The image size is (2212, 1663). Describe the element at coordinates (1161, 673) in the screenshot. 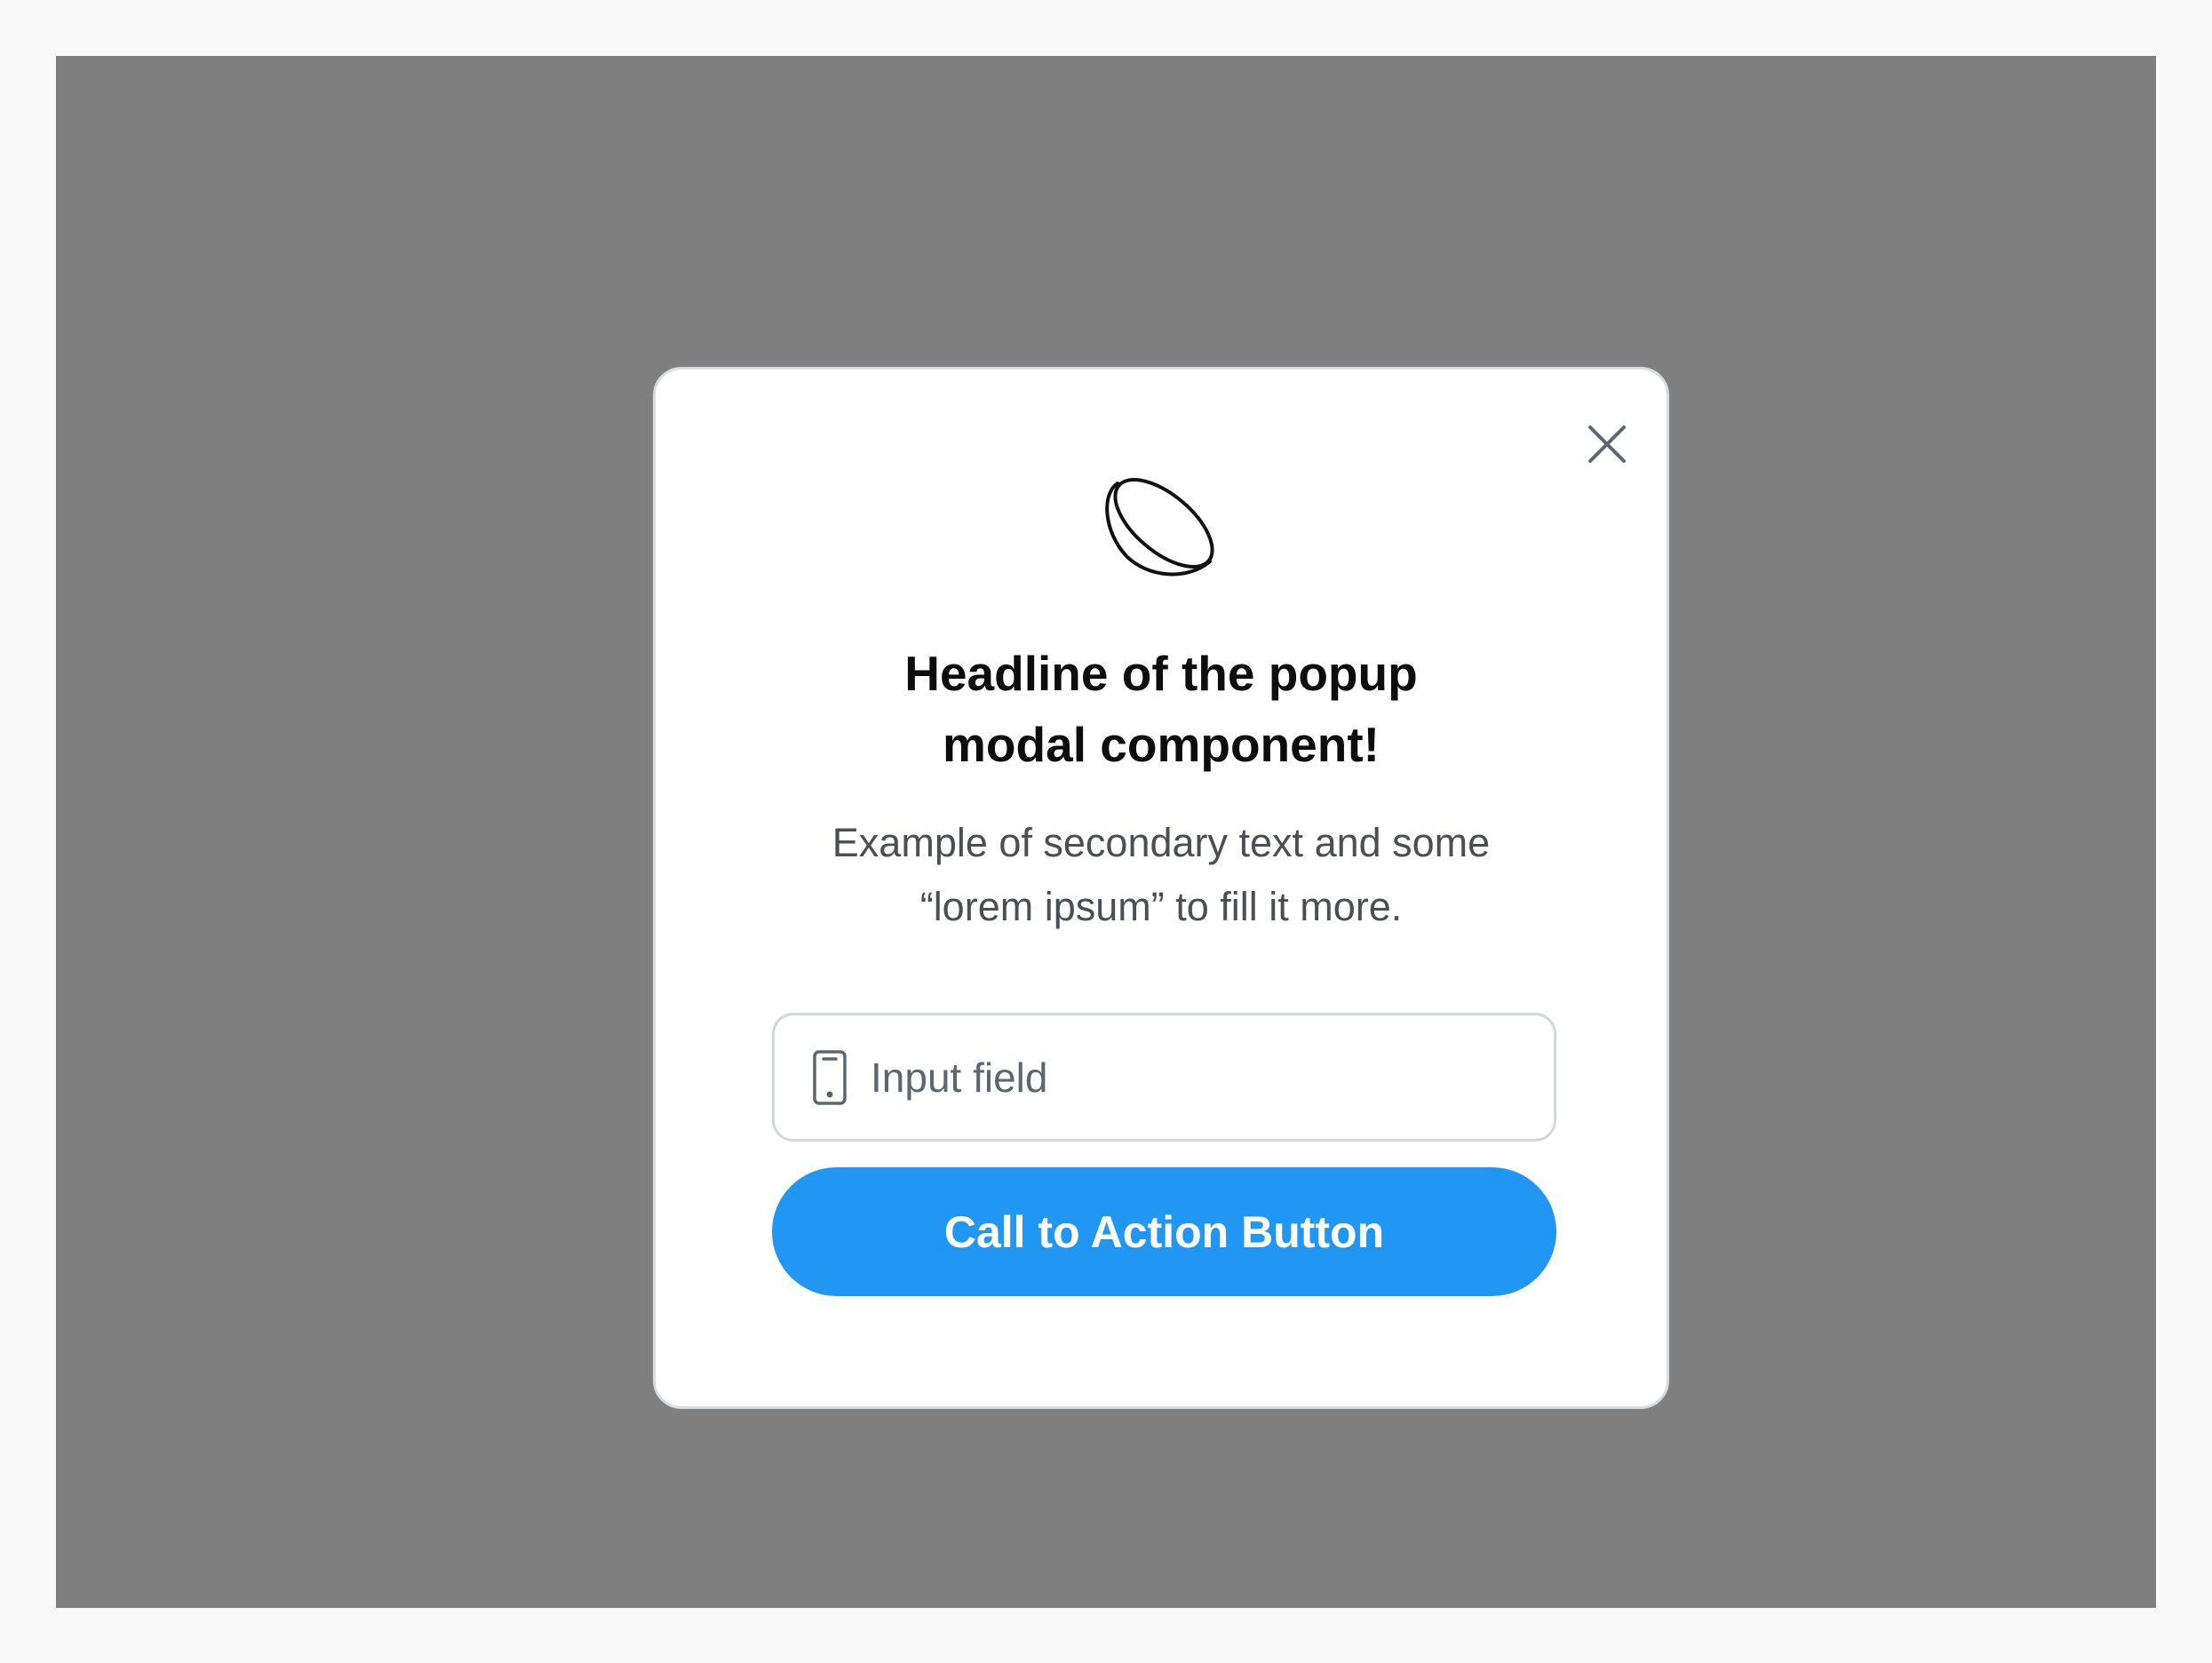

I see `headline-line-1: Headline of the popup` at that location.